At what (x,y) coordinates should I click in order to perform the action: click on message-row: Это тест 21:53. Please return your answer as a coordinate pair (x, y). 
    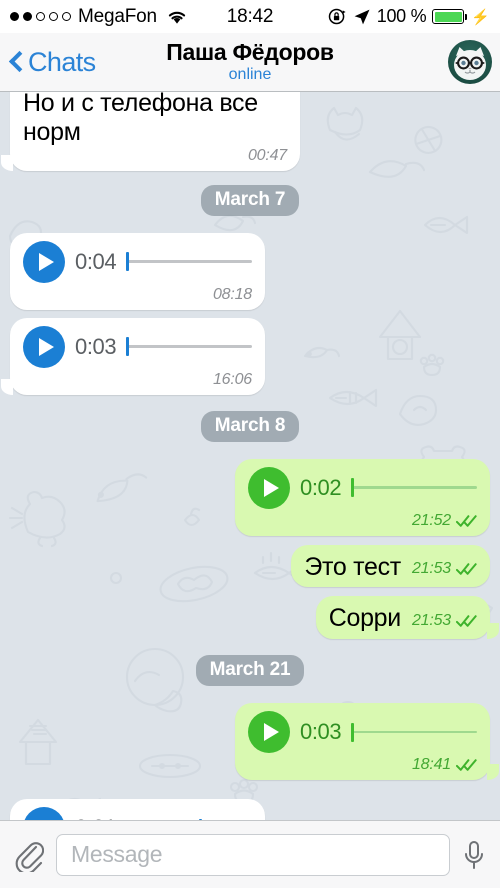
    Looking at the image, I should click on (250, 566).